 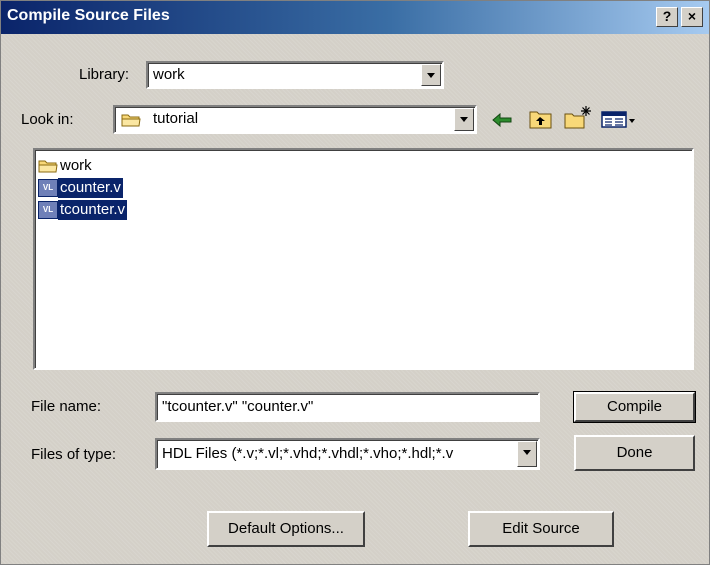 I want to click on list-item-counter-v: VL counter.v, so click(x=80, y=188).